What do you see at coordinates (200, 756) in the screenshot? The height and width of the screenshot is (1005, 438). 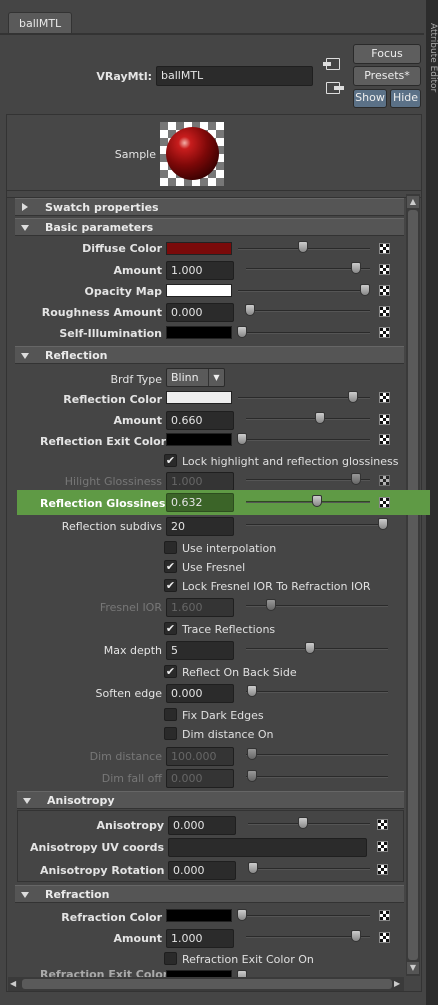 I see `dim-distance-field: 100.000` at bounding box center [200, 756].